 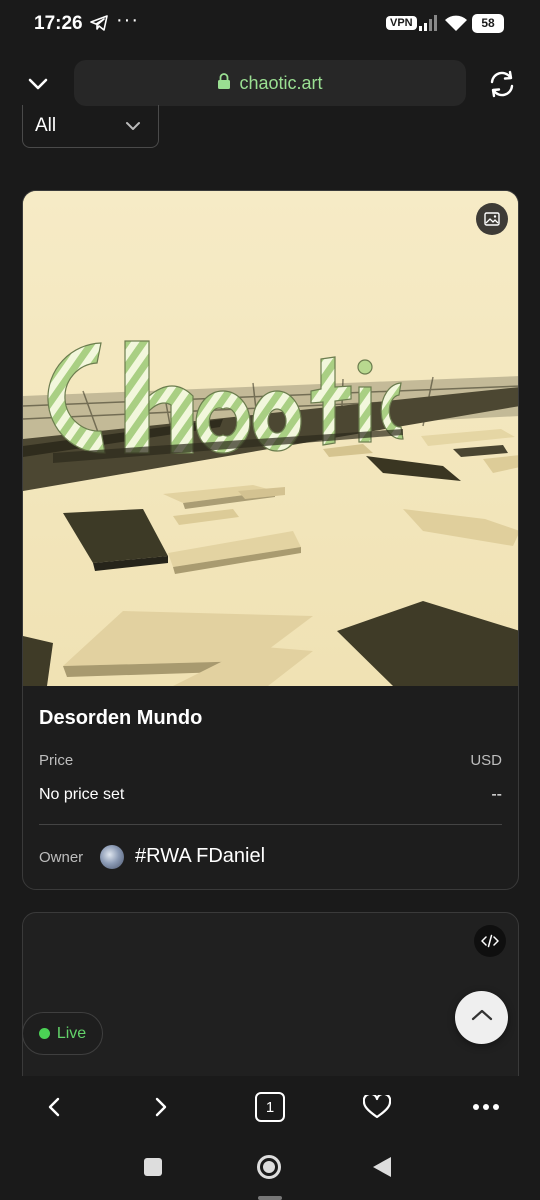 I want to click on home-icon, so click(x=269, y=1169).